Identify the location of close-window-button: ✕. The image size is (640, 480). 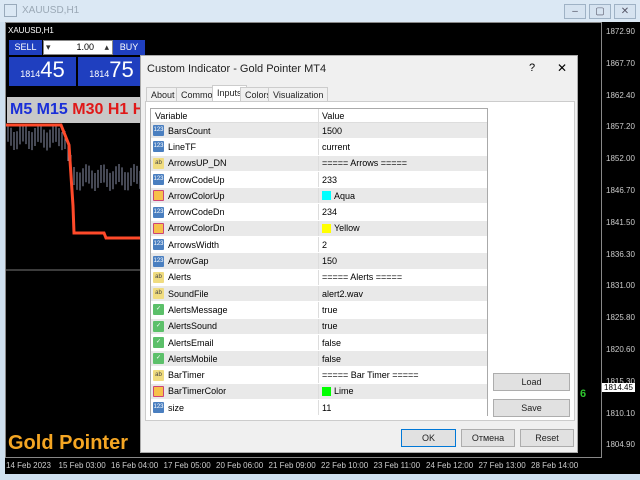
(625, 11).